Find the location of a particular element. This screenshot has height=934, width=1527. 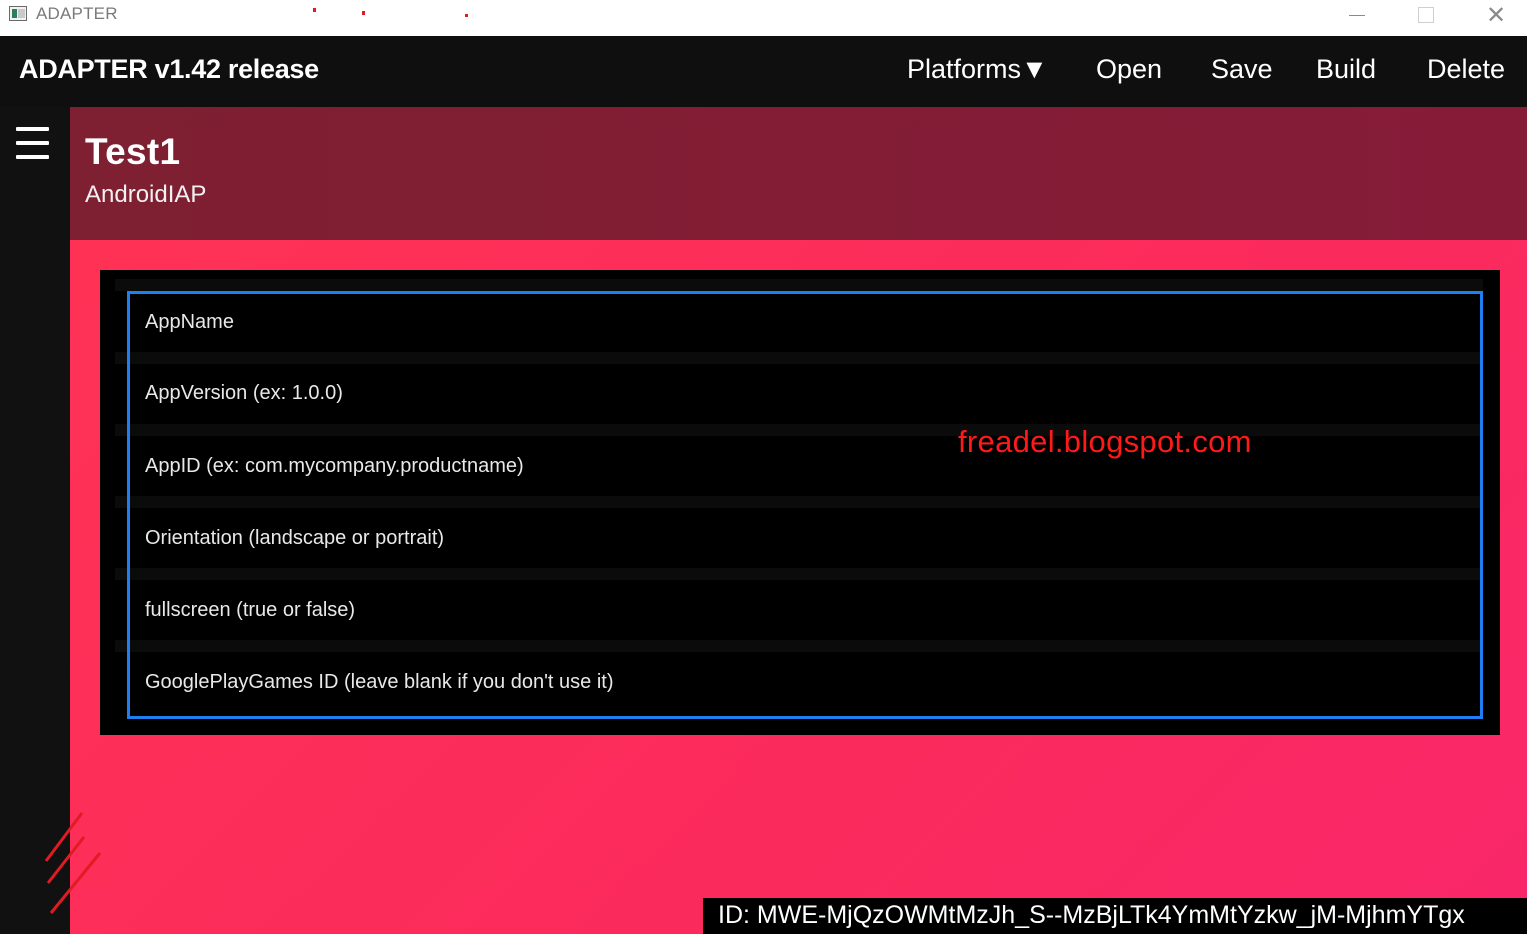

slash-marks-icon is located at coordinates (73, 863).